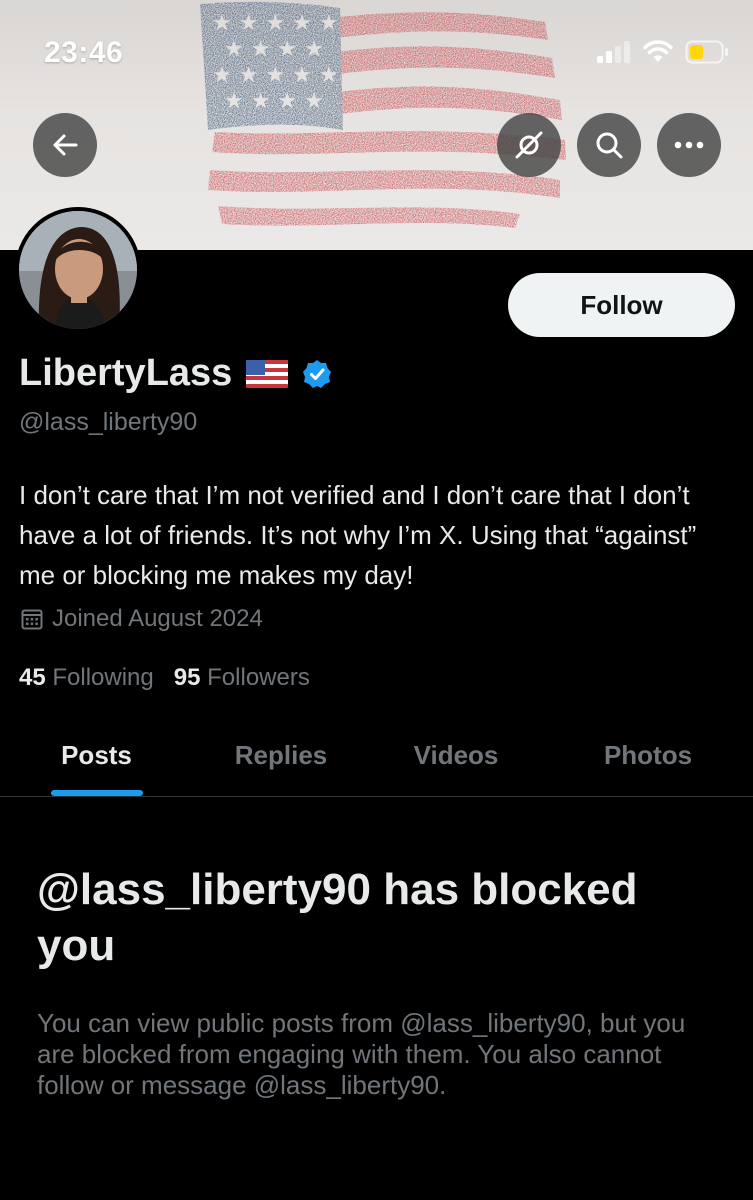 This screenshot has height=1200, width=753. I want to click on verified-badge-icon, so click(317, 374).